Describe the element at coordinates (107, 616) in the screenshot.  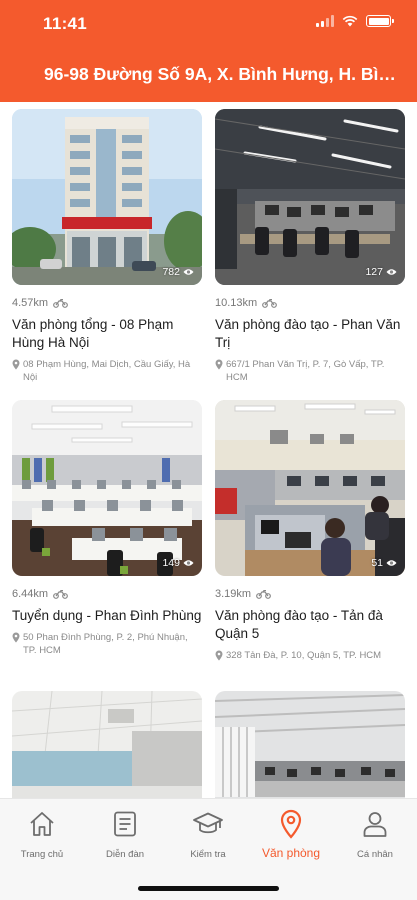
I see `office-title: Tuyển dụng - Phan Đình Phùng` at that location.